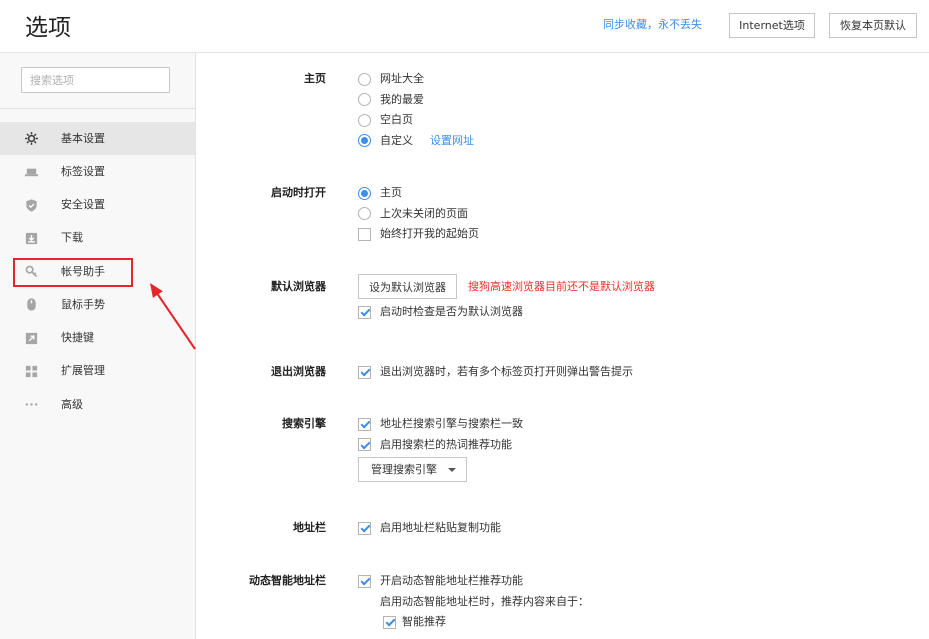  What do you see at coordinates (97, 338) in the screenshot?
I see `sidebar-item-shortcuts: 快捷键` at bounding box center [97, 338].